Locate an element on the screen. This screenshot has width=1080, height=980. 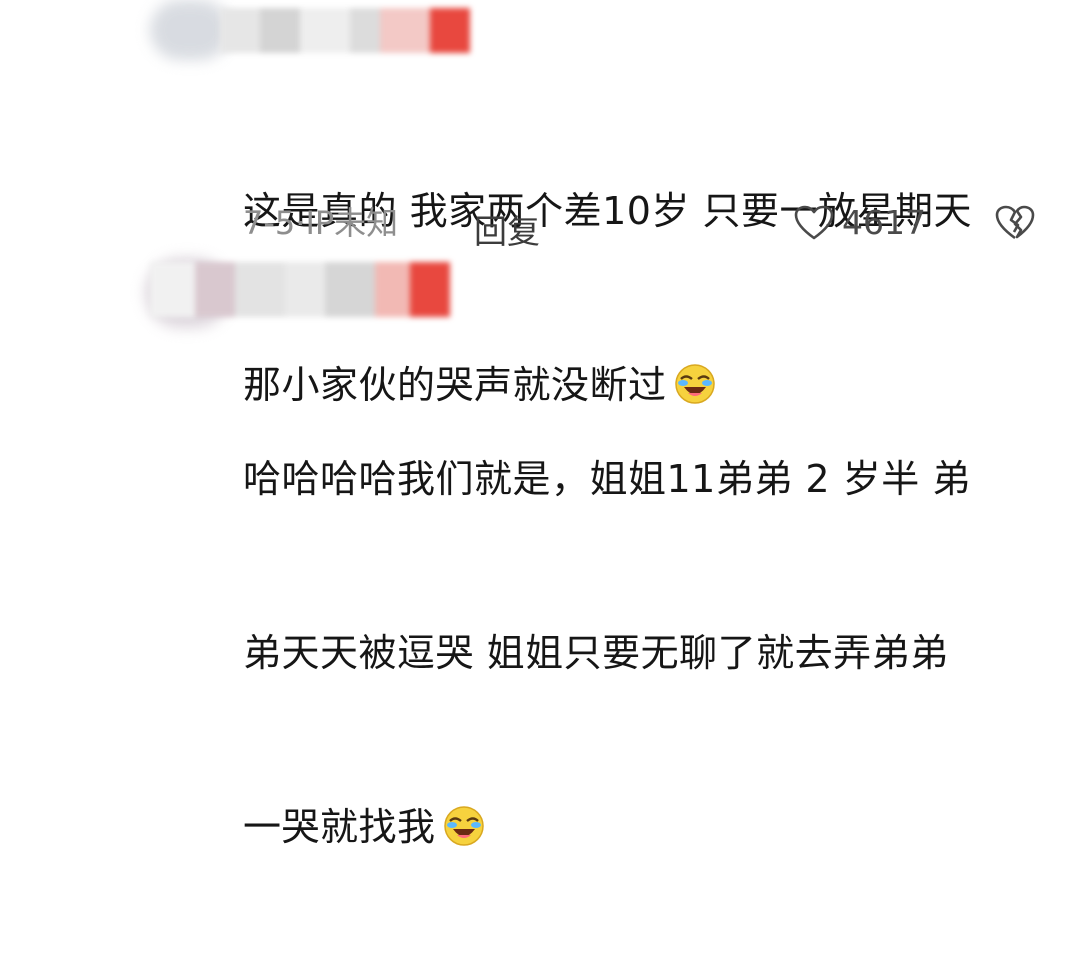
comment-meta: 7-5·IP未知 is located at coordinates (321, 223).